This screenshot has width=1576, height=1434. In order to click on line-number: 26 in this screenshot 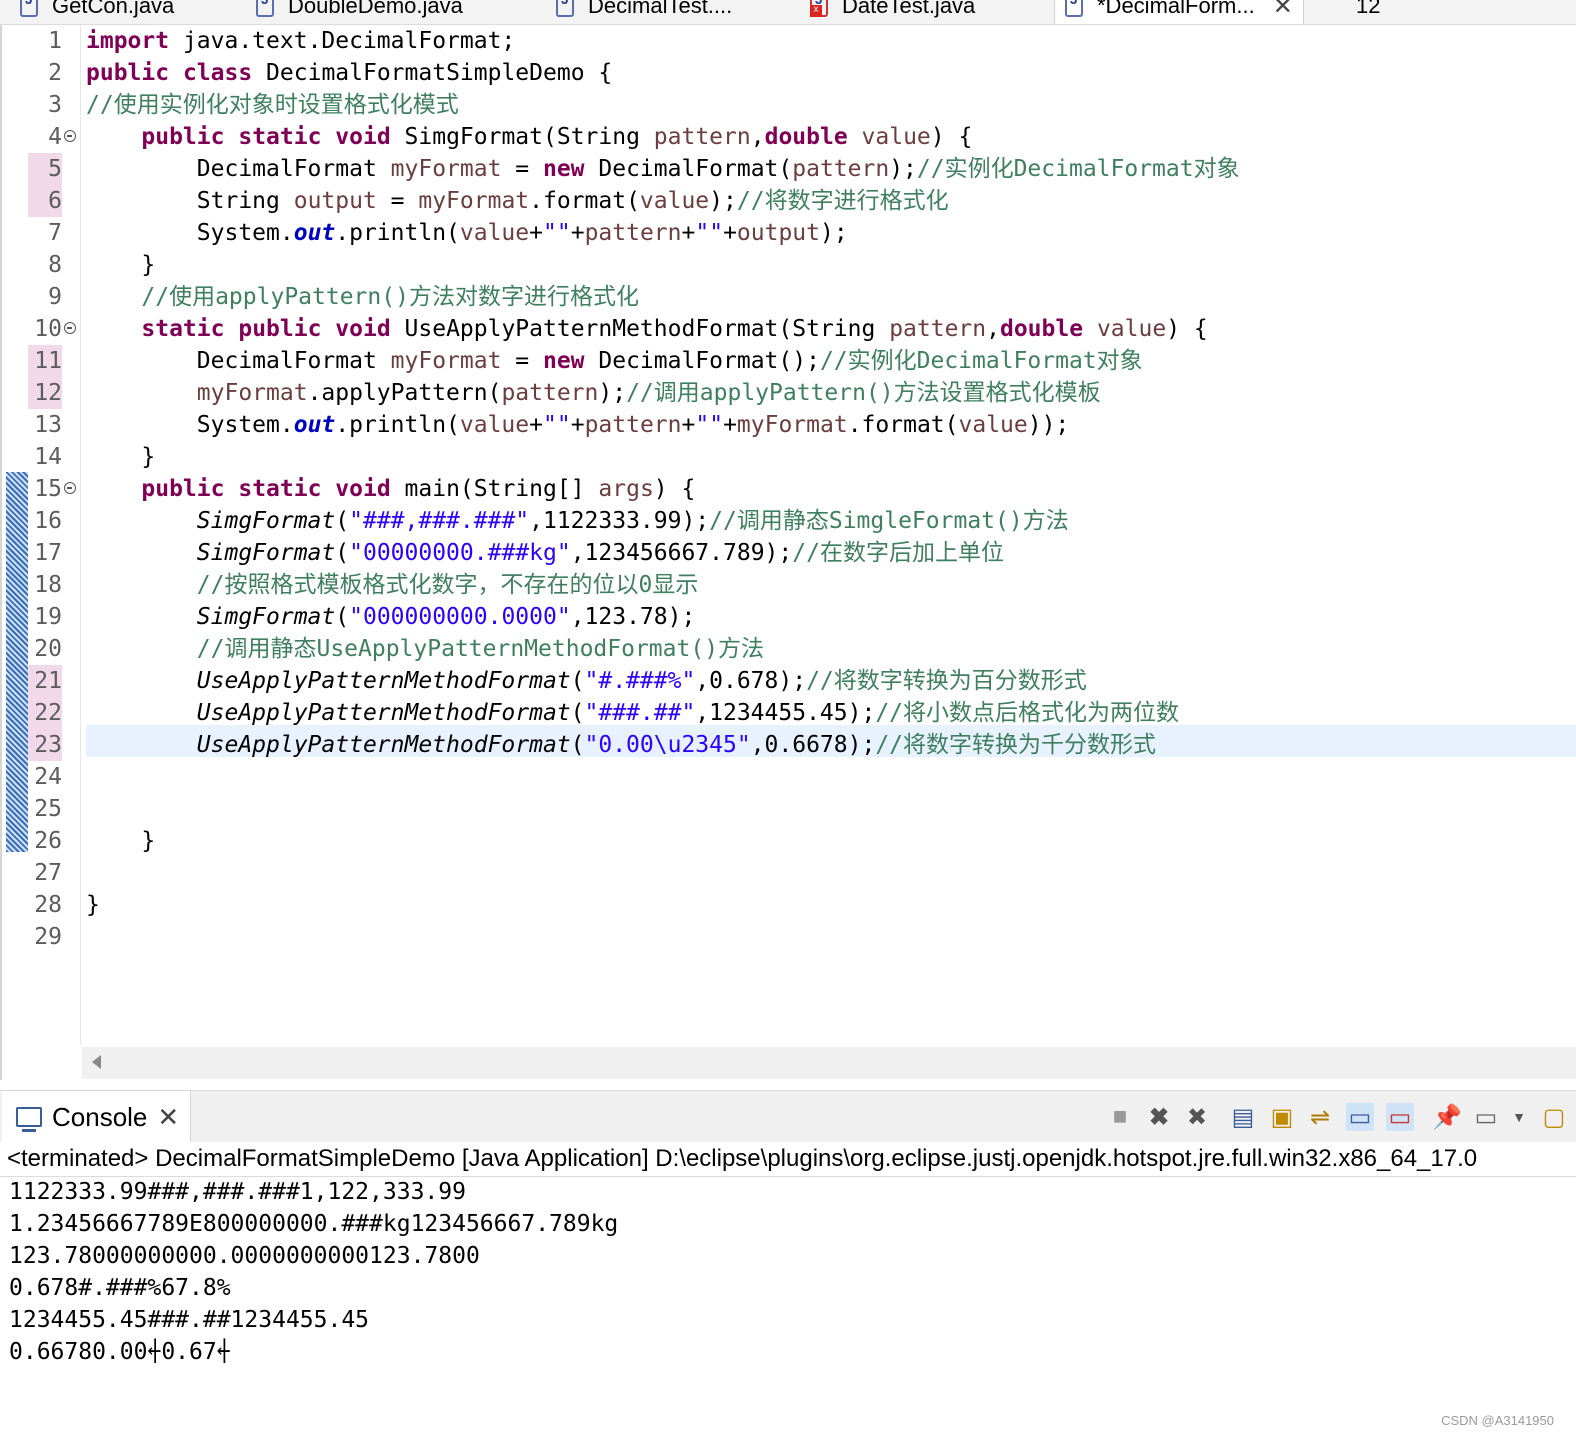, I will do `click(48, 841)`.